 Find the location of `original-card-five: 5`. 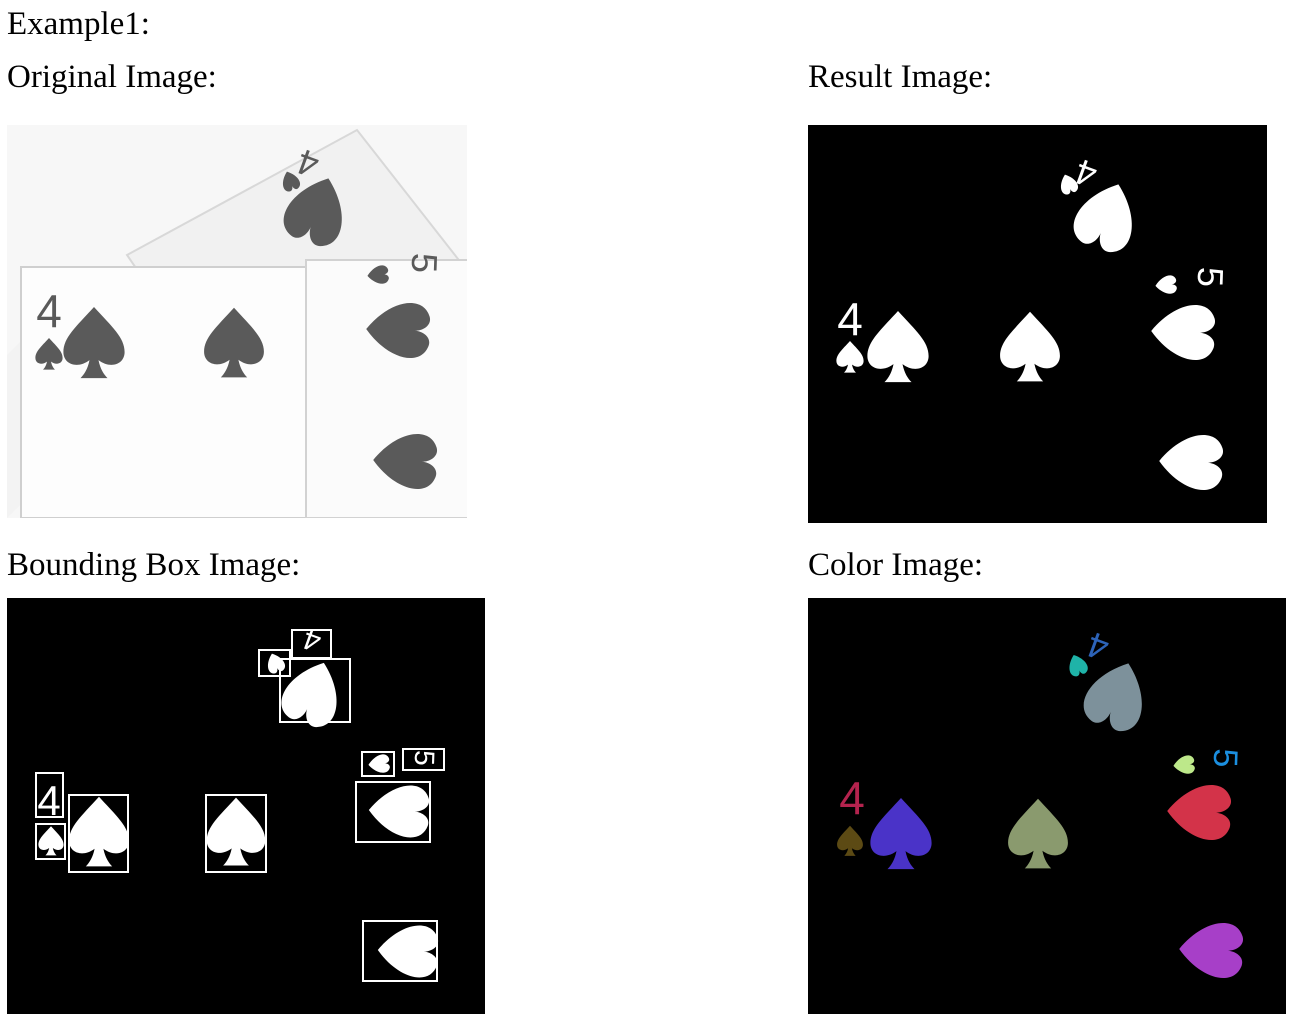

original-card-five: 5 is located at coordinates (425, 262).